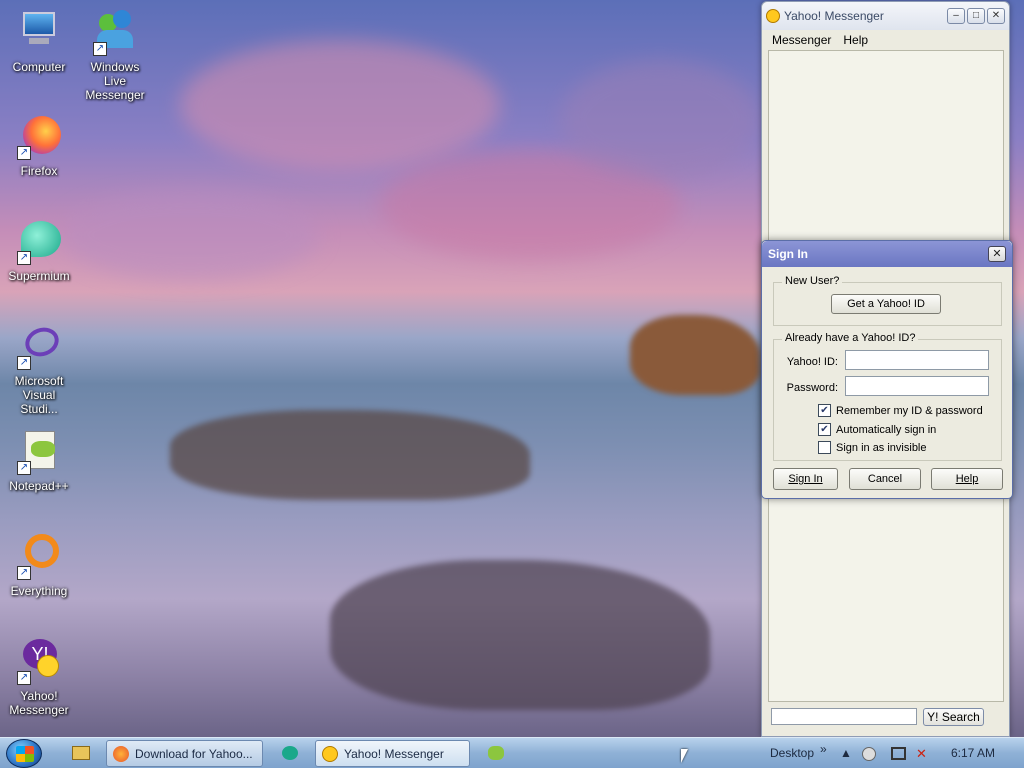 The width and height of the screenshot is (1024, 768). I want to click on password-label: Password:, so click(812, 388).